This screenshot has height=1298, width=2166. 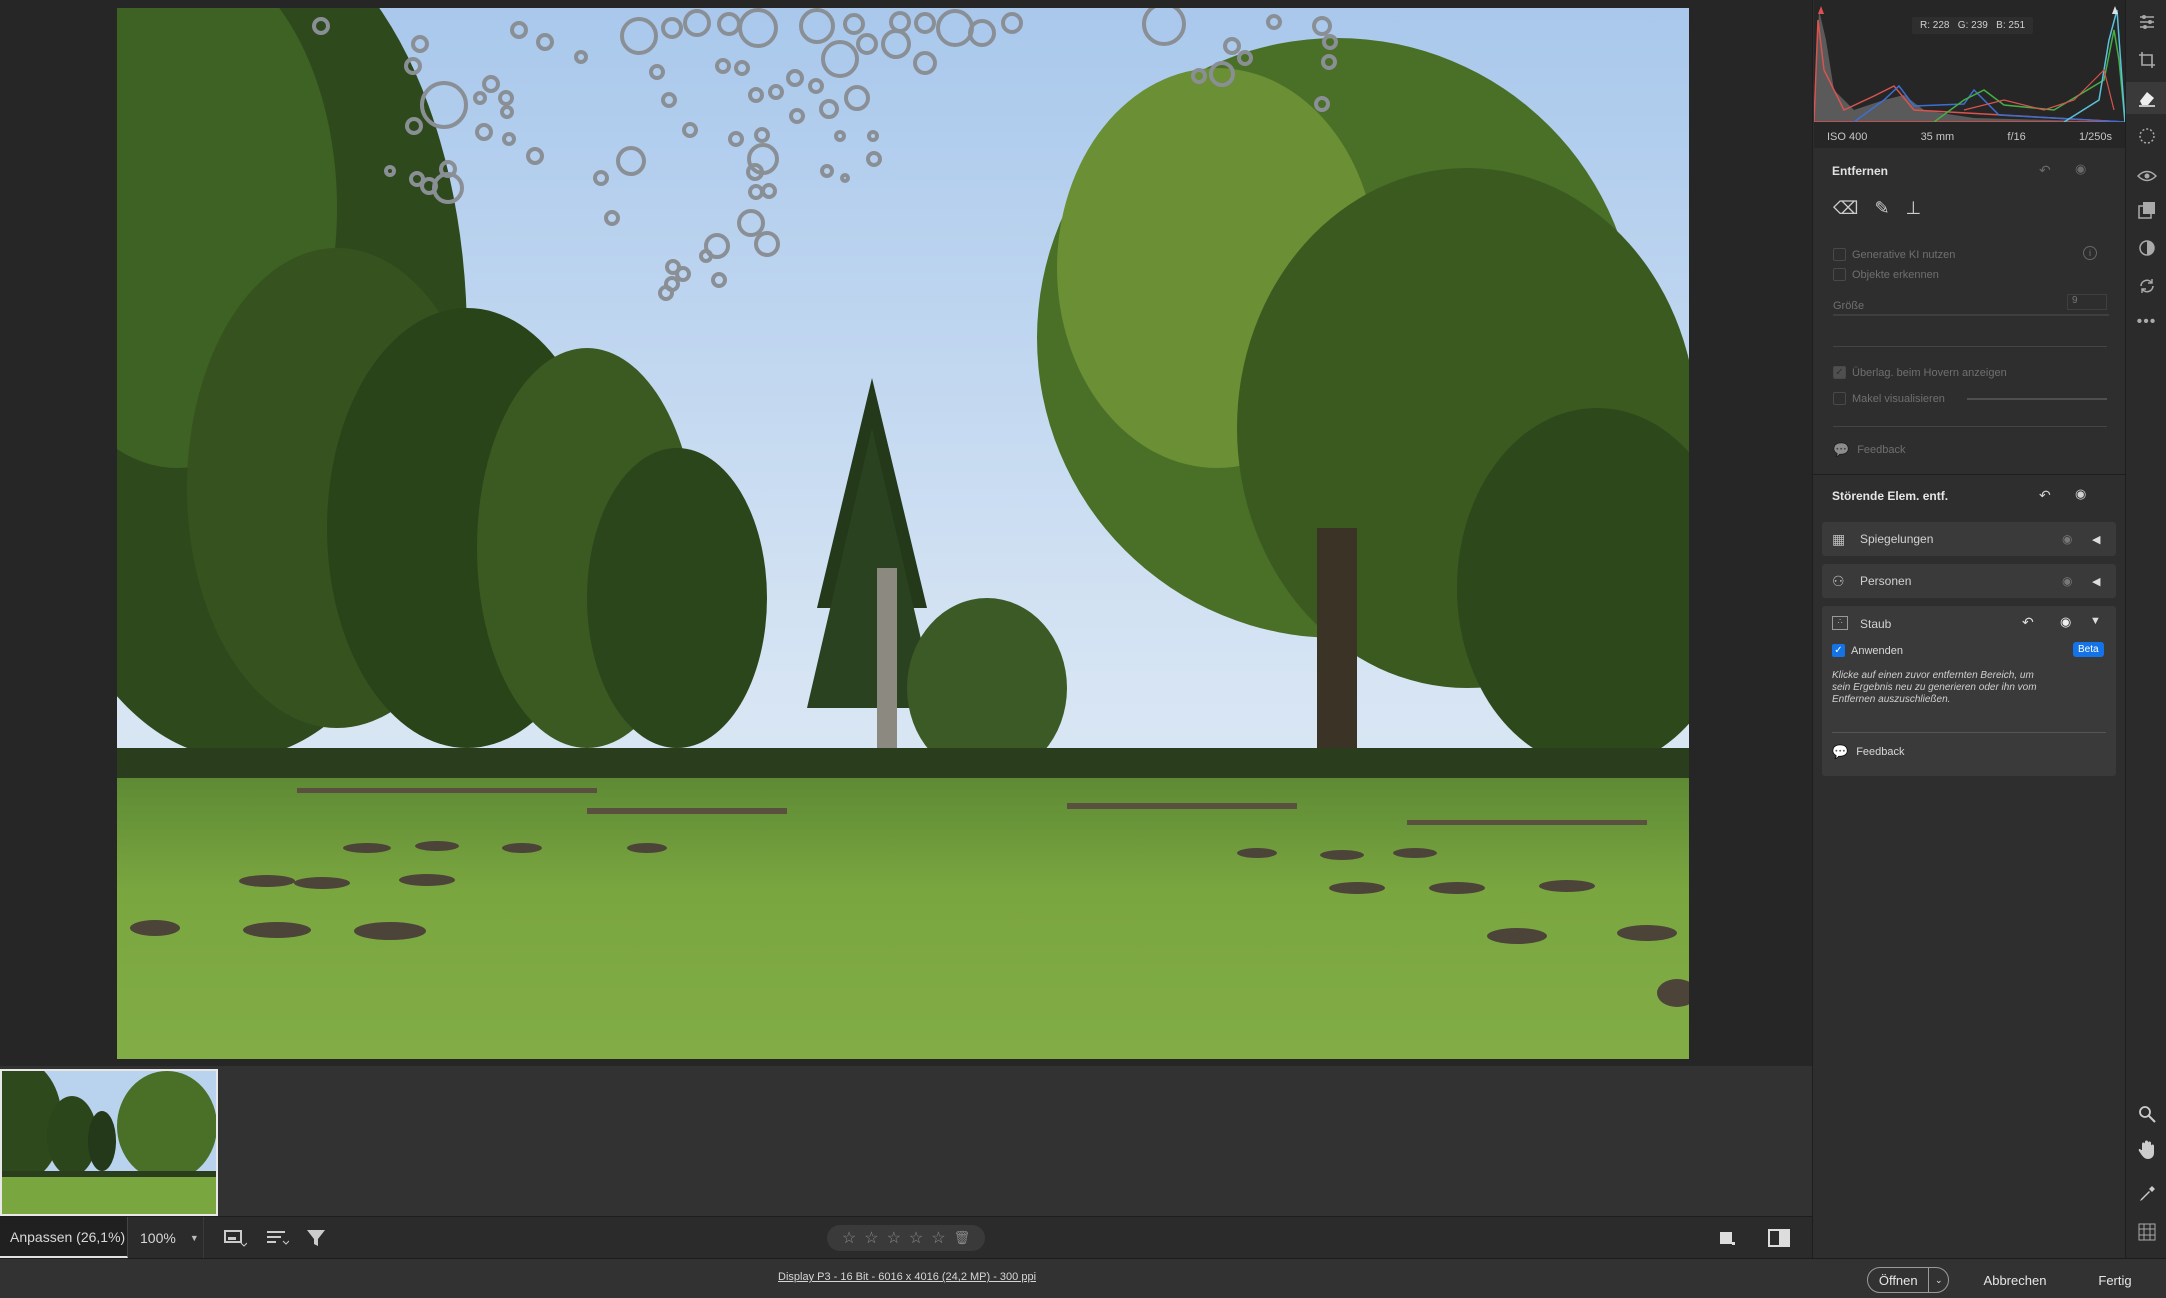 What do you see at coordinates (2146, 210) in the screenshot?
I see `presets-icon` at bounding box center [2146, 210].